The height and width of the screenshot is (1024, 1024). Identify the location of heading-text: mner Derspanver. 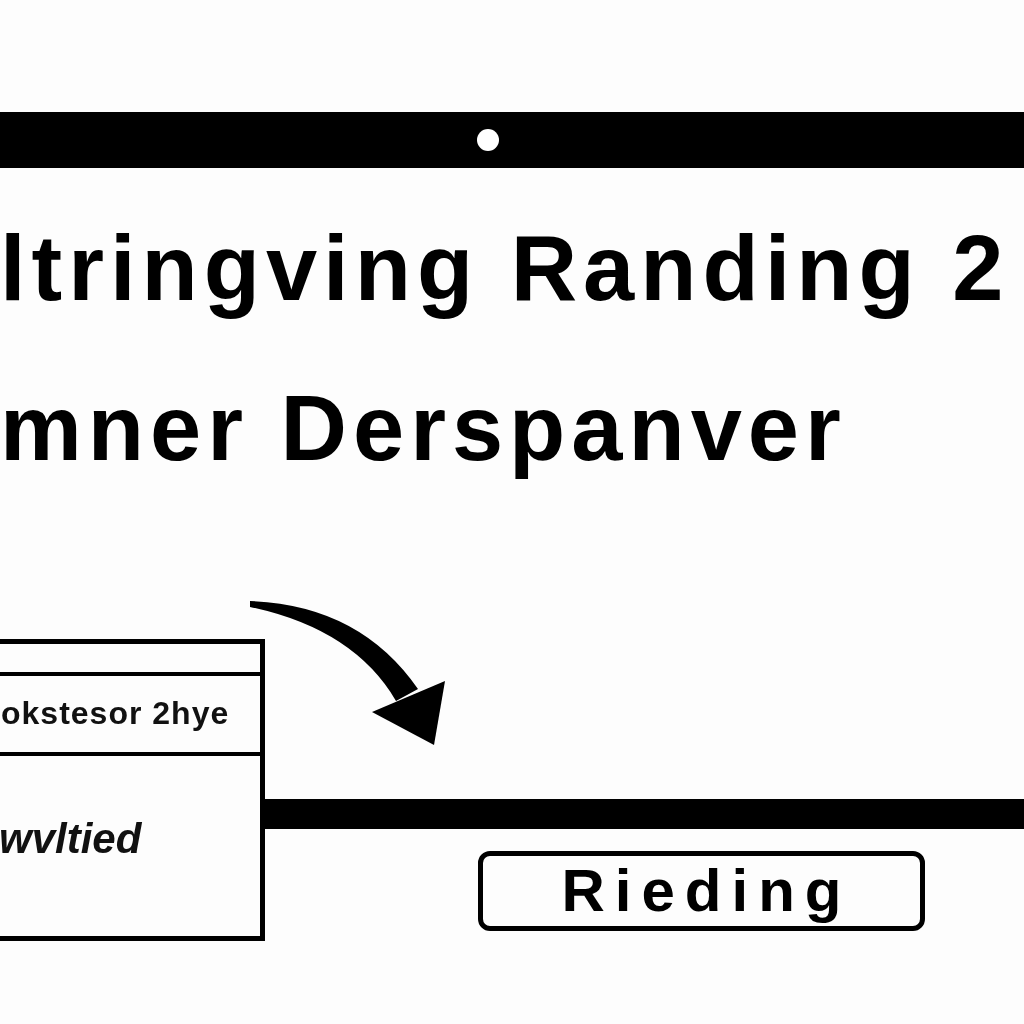
(423, 428).